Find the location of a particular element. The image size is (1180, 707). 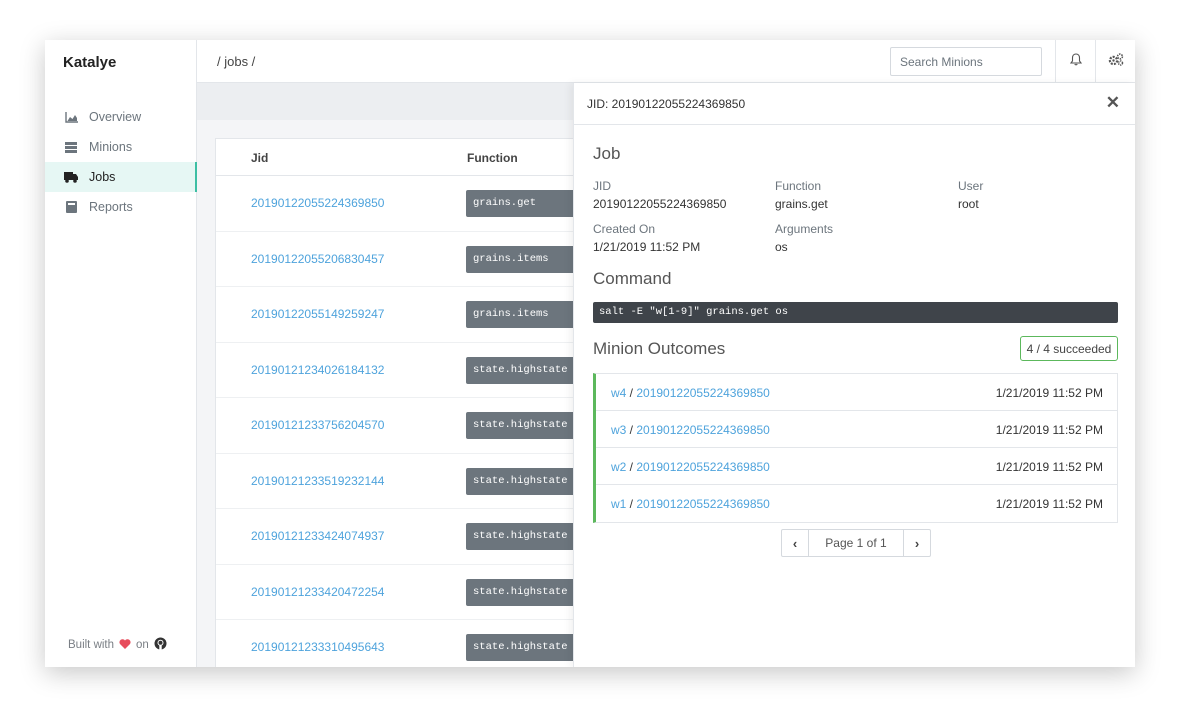

bell-icon is located at coordinates (1075, 61).